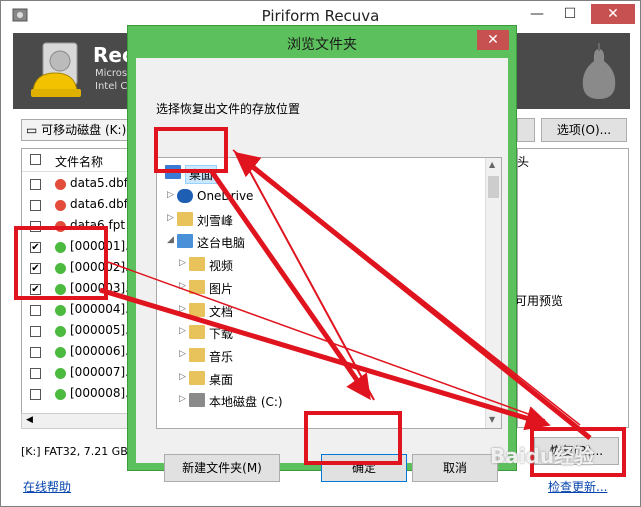 The height and width of the screenshot is (507, 641). Describe the element at coordinates (542, 456) in the screenshot. I see `baidu-watermark: Baidu经验` at that location.